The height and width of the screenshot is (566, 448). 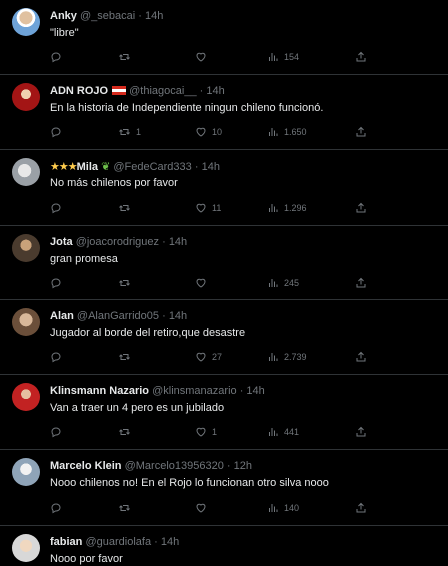 I want to click on tweet: fabian @guardiolafa · 14h Nooo por favor, so click(x=224, y=546).